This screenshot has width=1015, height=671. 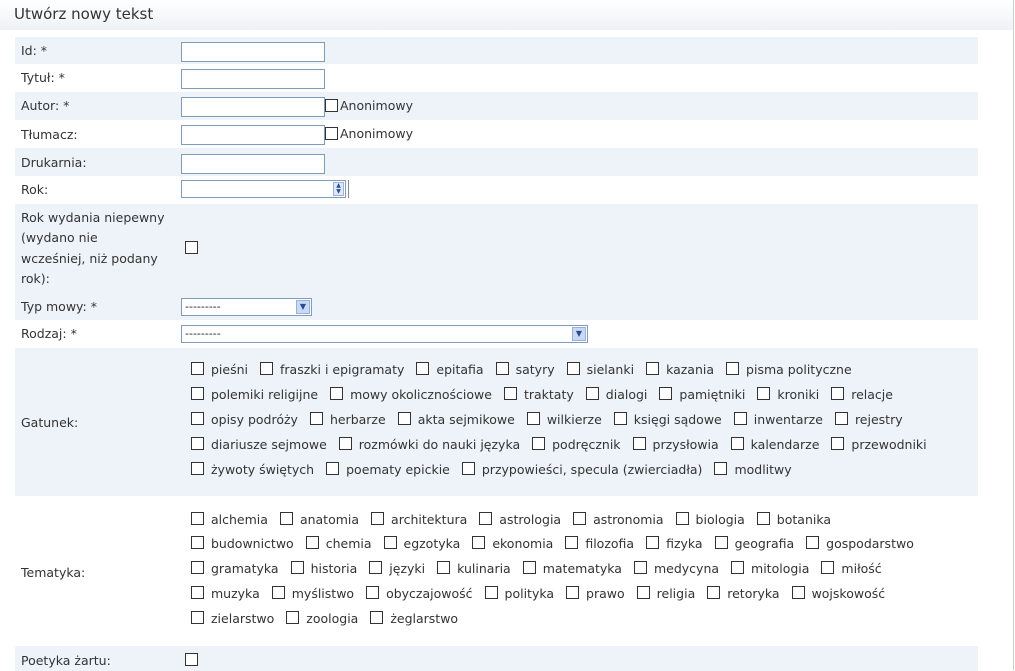 What do you see at coordinates (397, 569) in the screenshot?
I see `tematyka-option: języki` at bounding box center [397, 569].